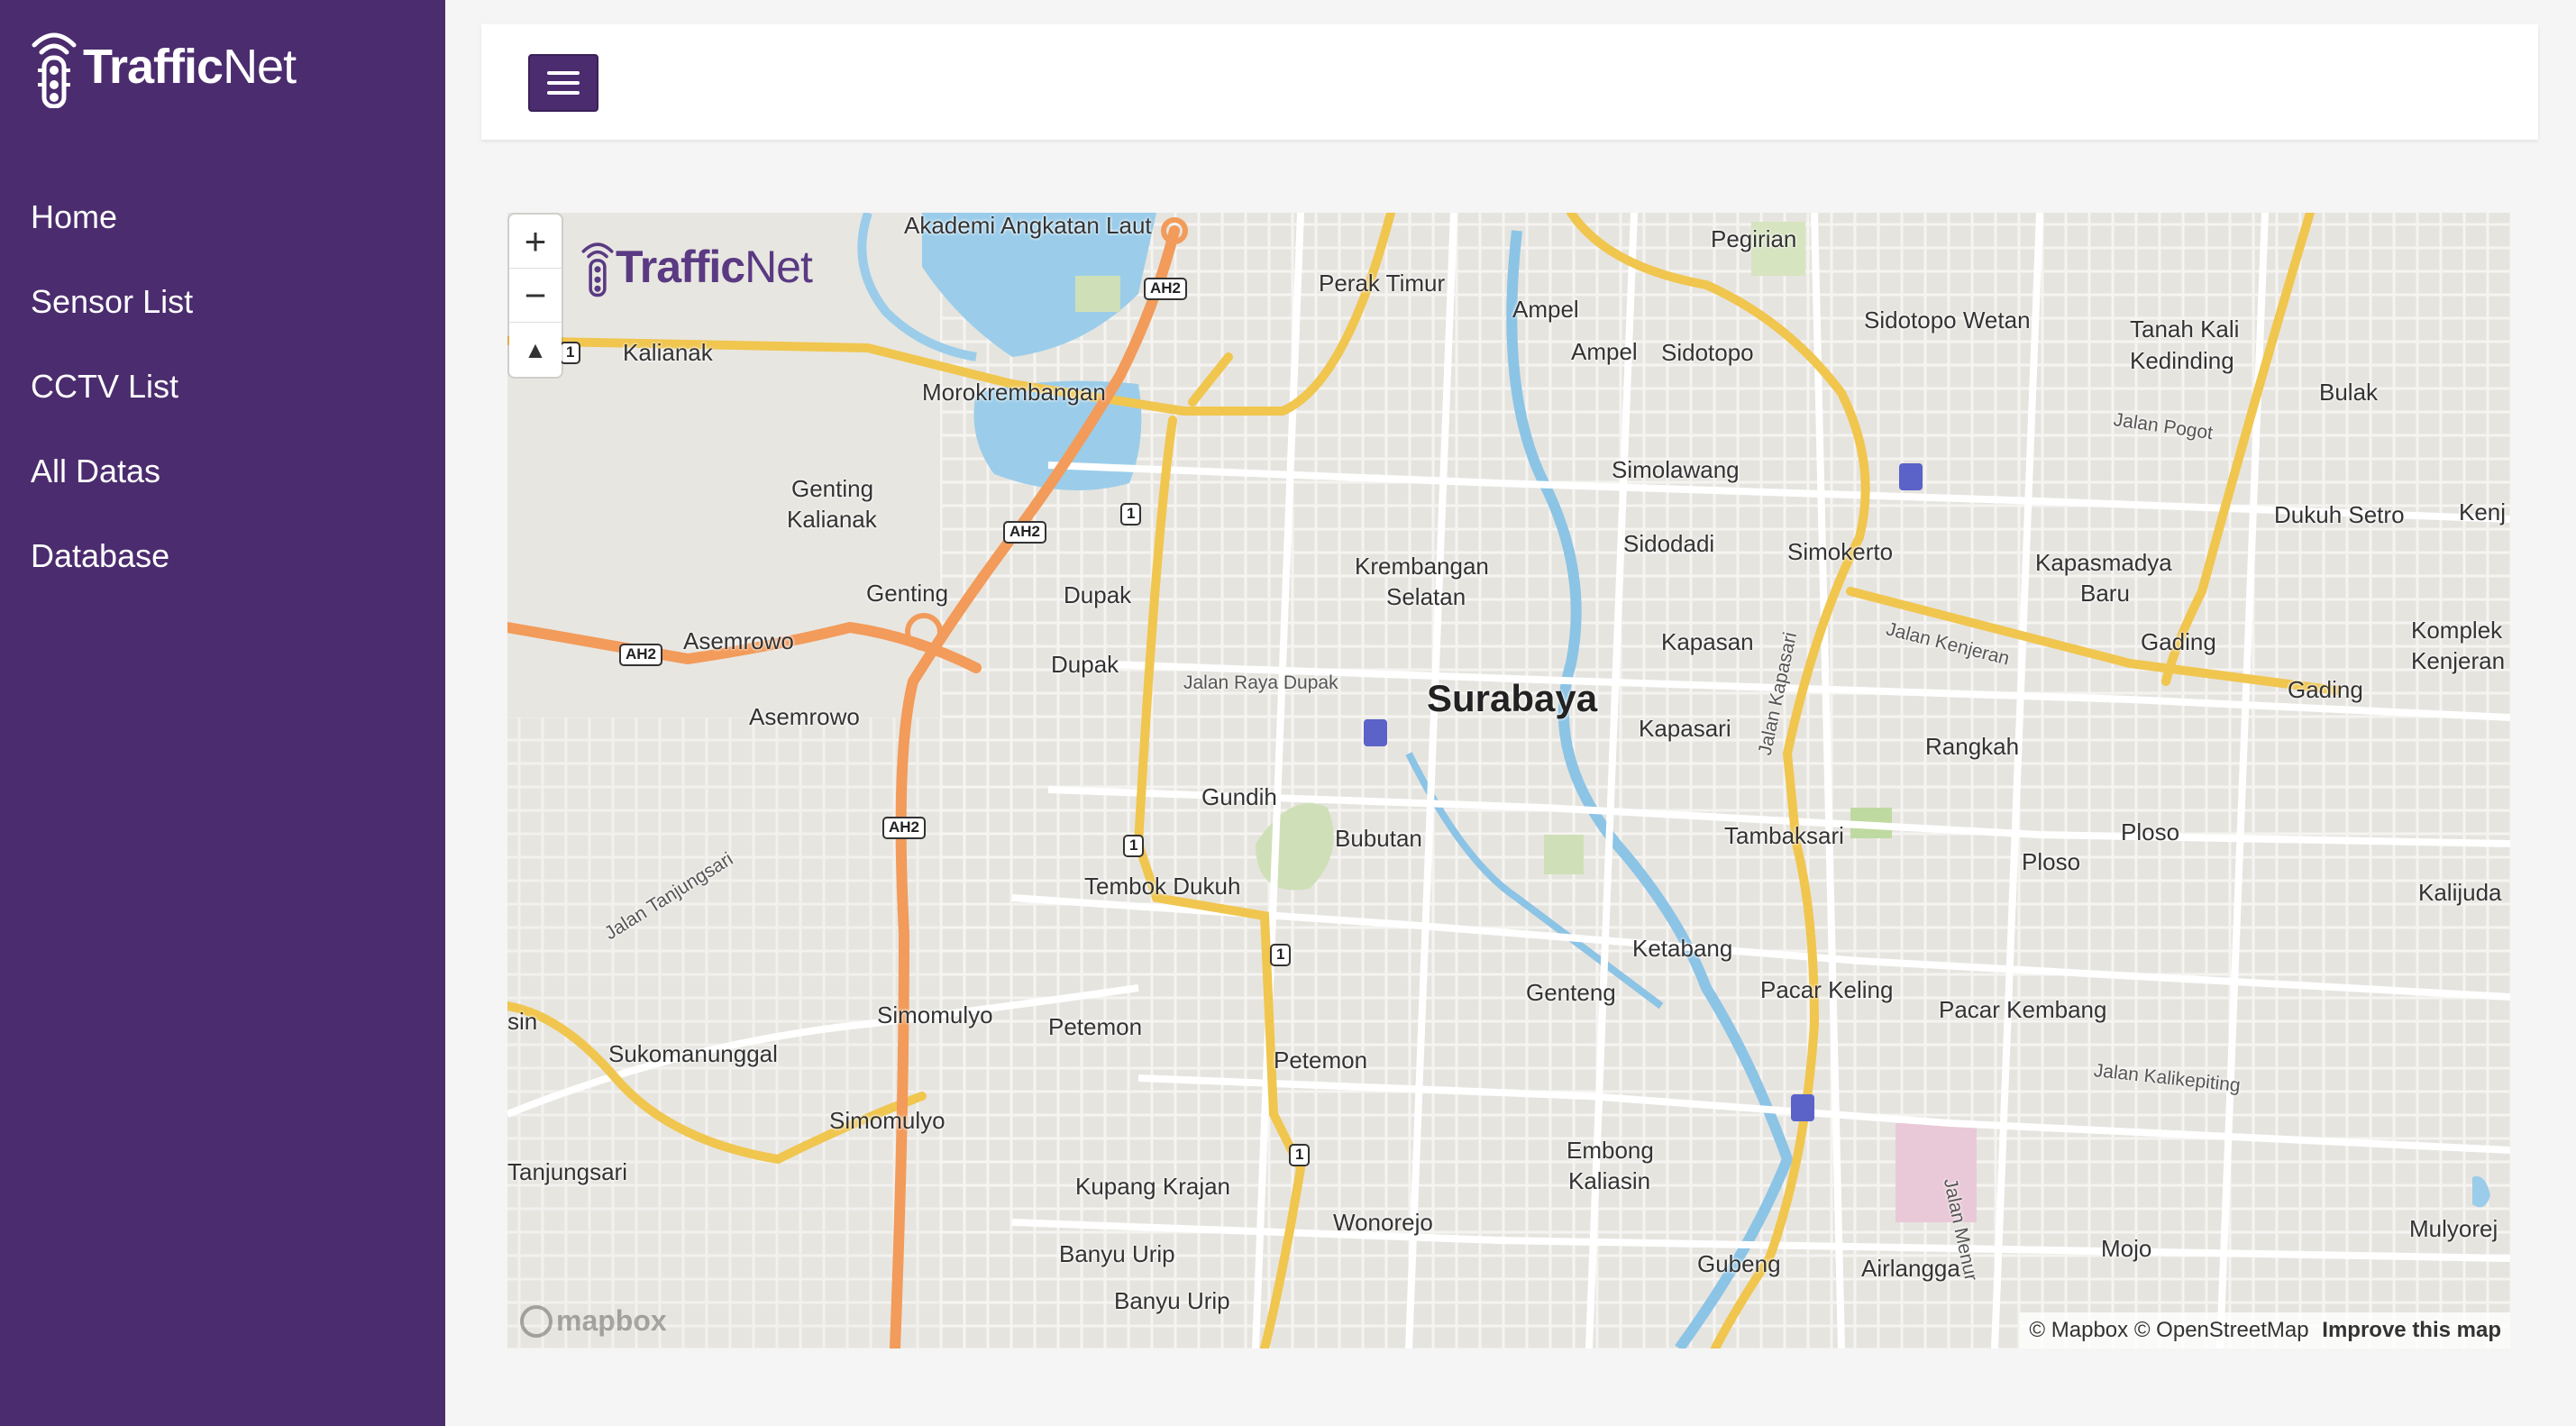 The height and width of the screenshot is (1426, 2576). I want to click on nav-sensor-list: Sensor List, so click(112, 314).